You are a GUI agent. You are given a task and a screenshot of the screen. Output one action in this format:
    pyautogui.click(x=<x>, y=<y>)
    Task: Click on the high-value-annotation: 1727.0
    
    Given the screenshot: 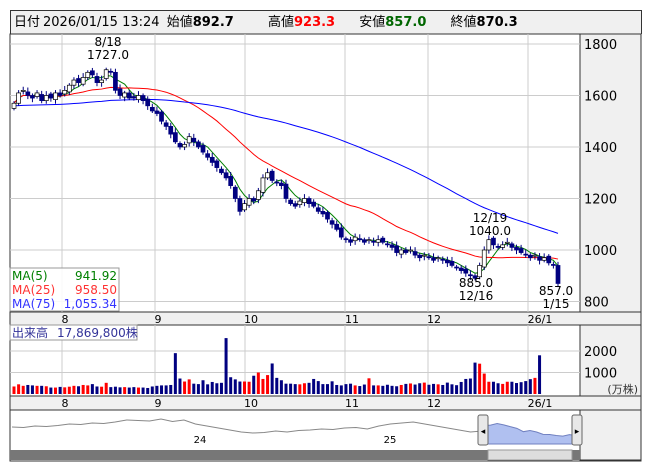 What is the action you would take?
    pyautogui.click(x=108, y=55)
    